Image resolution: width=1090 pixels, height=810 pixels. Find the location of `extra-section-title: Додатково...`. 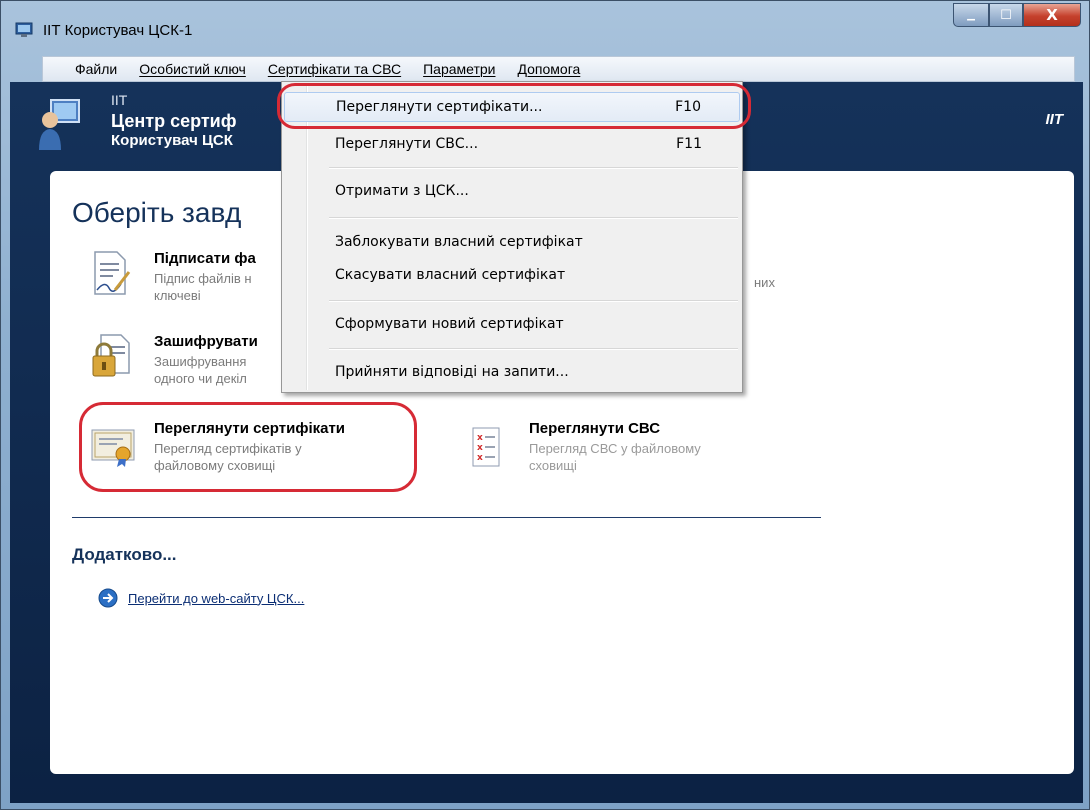

extra-section-title: Додатково... is located at coordinates (124, 554).